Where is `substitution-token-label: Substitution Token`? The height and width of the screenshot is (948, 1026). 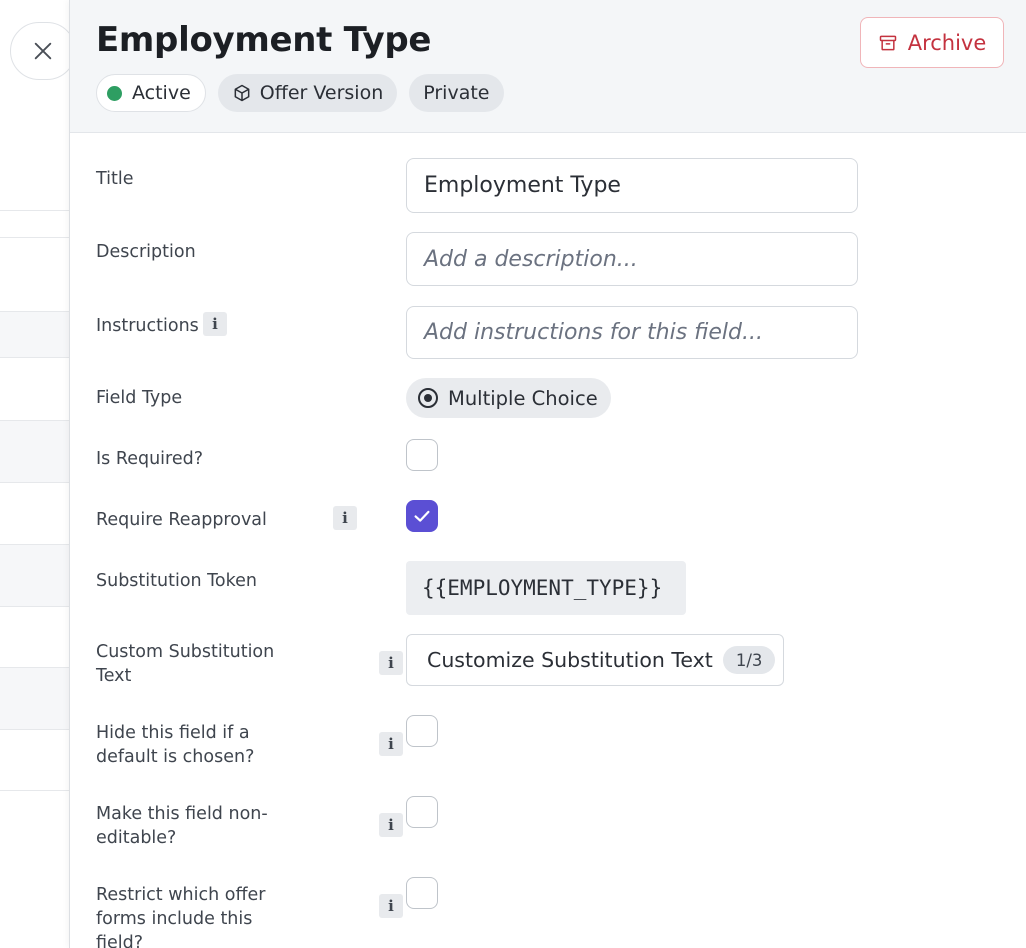
substitution-token-label: Substitution Token is located at coordinates (176, 581).